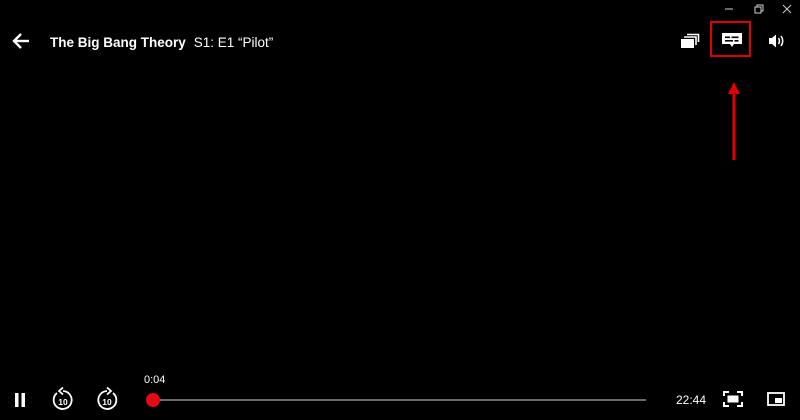 The height and width of the screenshot is (420, 800). I want to click on back-arrow-icon, so click(20, 41).